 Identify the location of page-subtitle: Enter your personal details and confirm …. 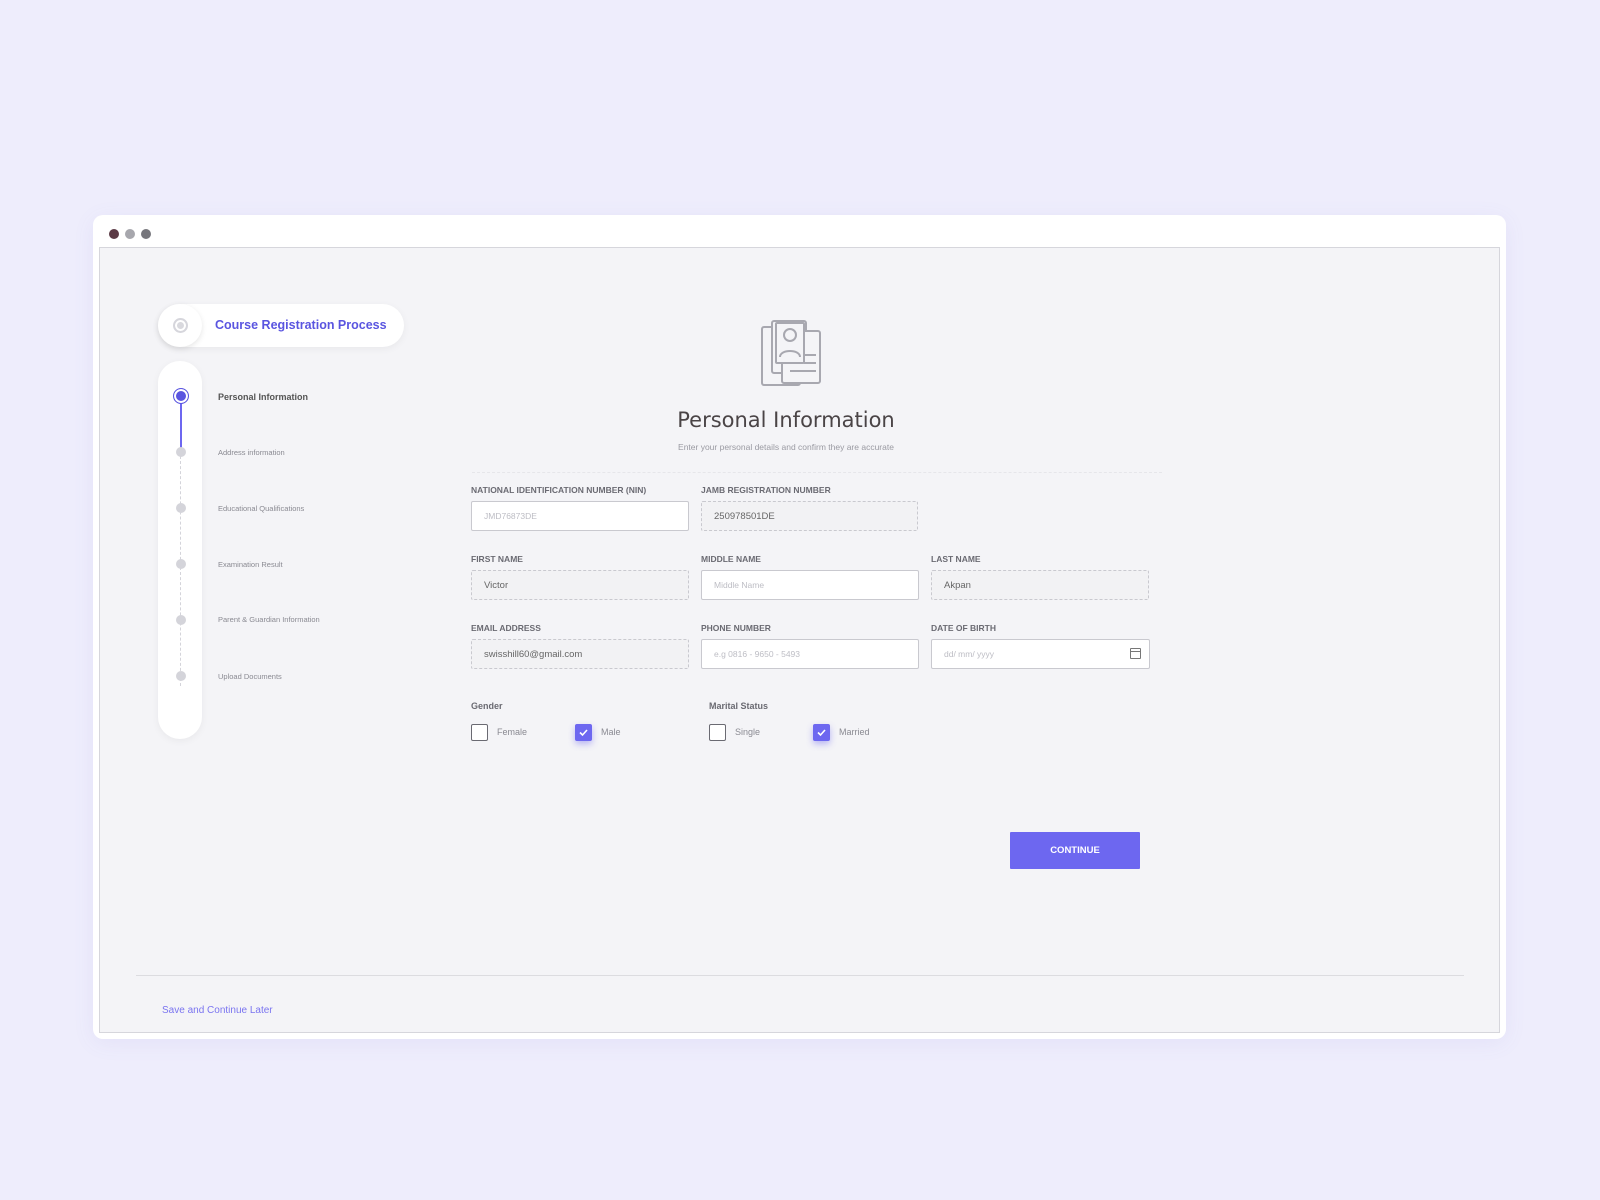
(786, 447).